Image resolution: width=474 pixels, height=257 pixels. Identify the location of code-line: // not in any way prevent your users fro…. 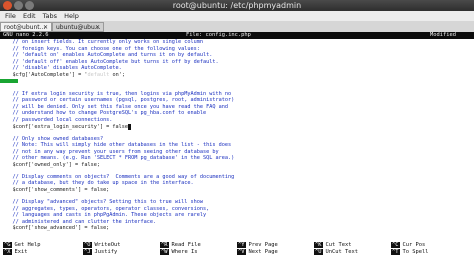
(237, 152).